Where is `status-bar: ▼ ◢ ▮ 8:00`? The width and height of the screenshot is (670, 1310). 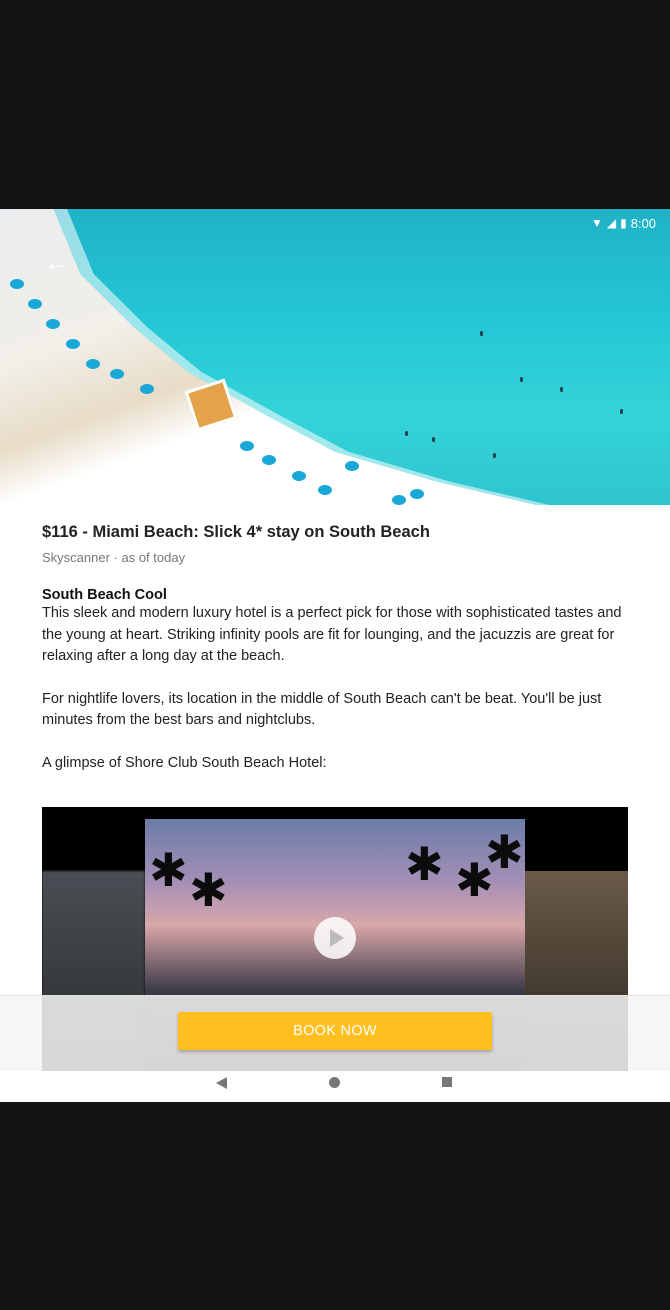
status-bar: ▼ ◢ ▮ 8:00 is located at coordinates (623, 223).